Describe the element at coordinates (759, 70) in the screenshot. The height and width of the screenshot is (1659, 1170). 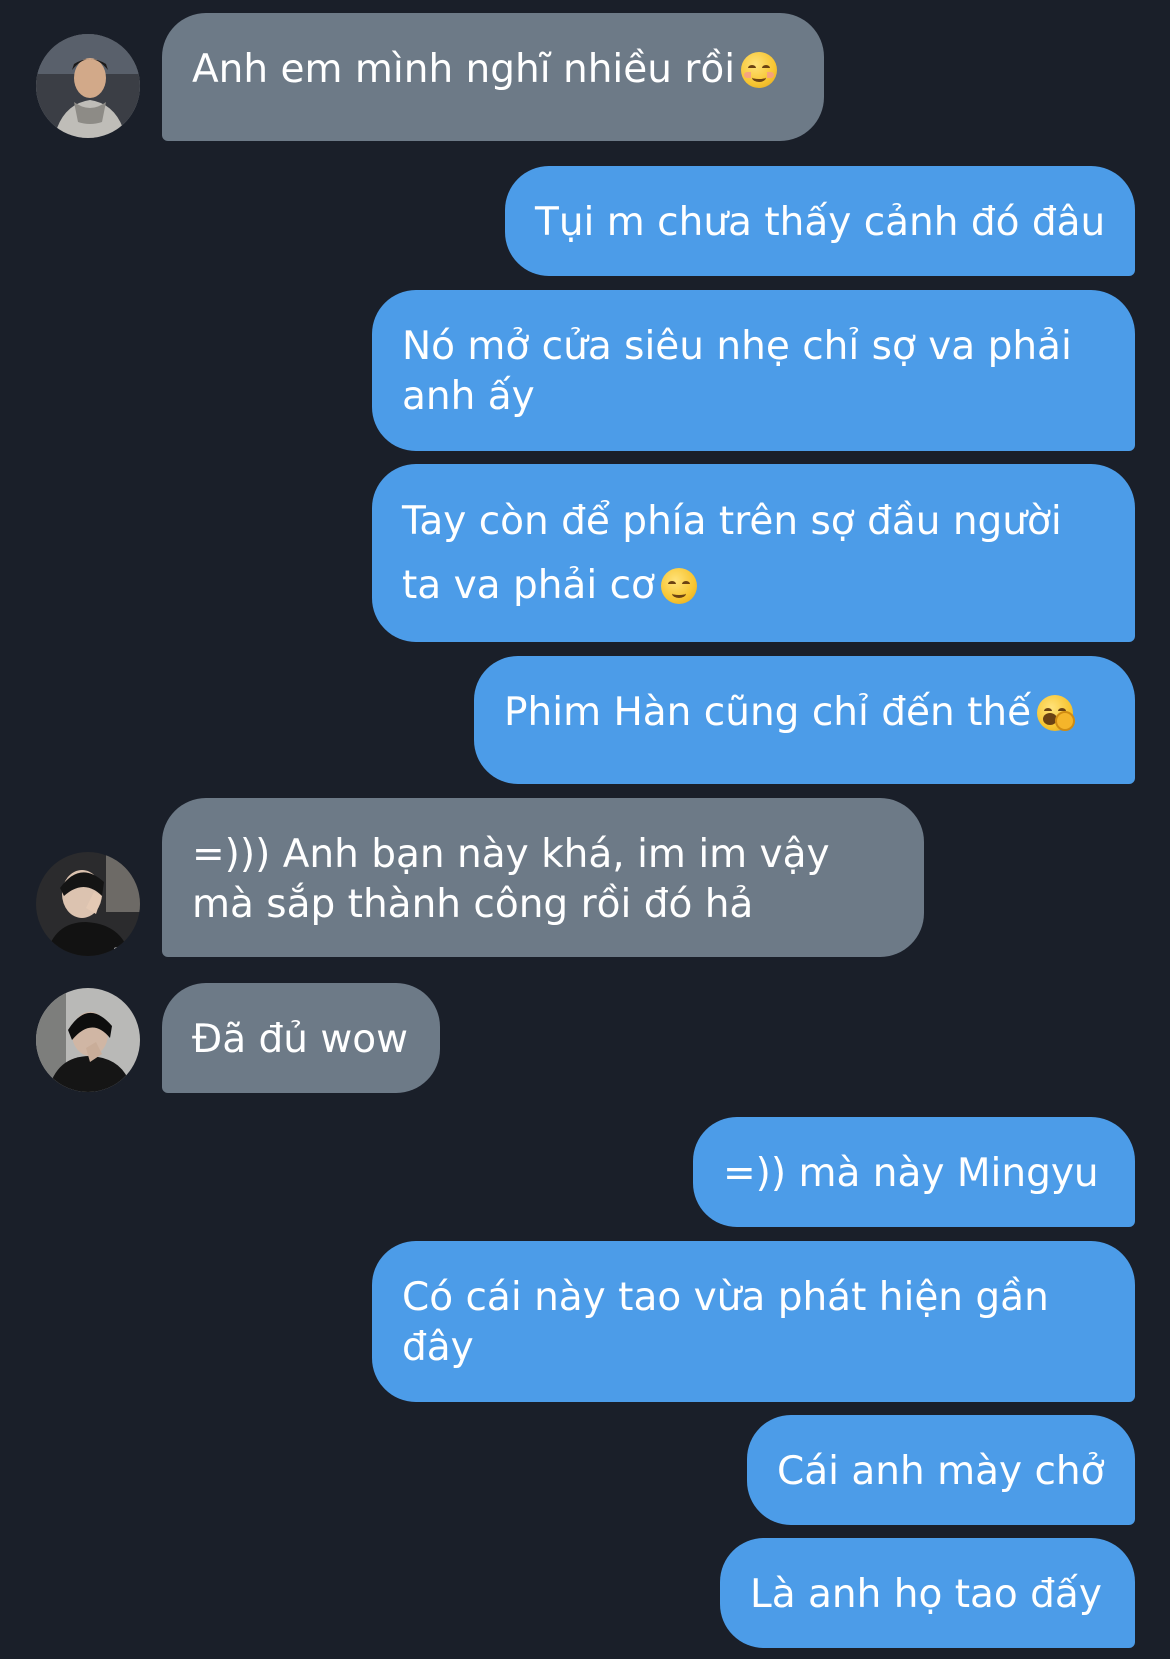
I see `smiling-face-icon` at that location.